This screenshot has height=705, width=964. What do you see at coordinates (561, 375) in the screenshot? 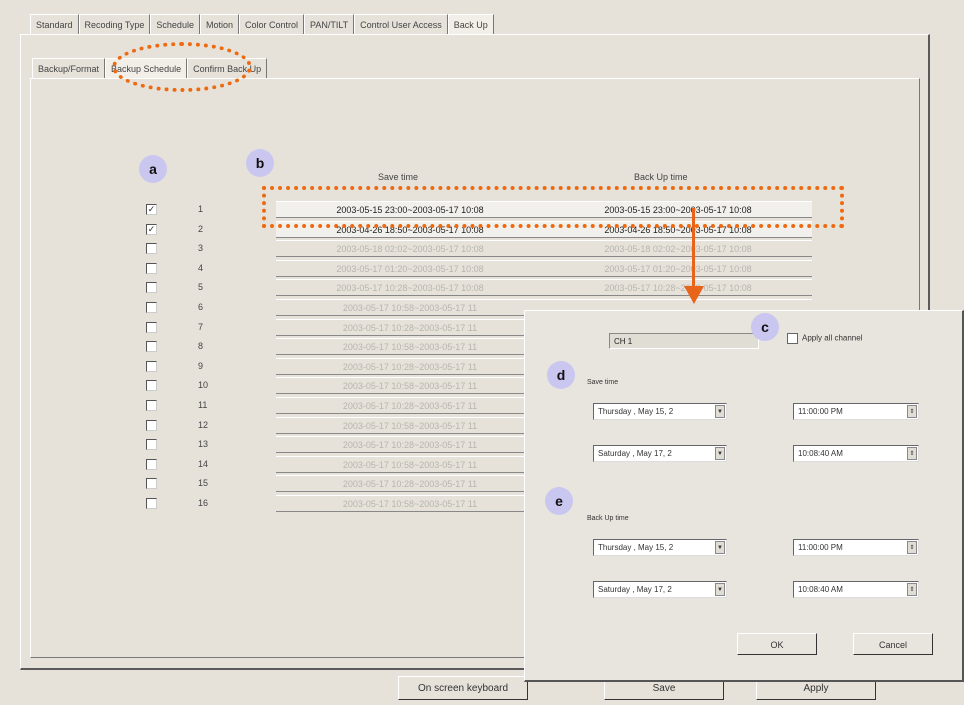
I see `label-d: d` at bounding box center [561, 375].